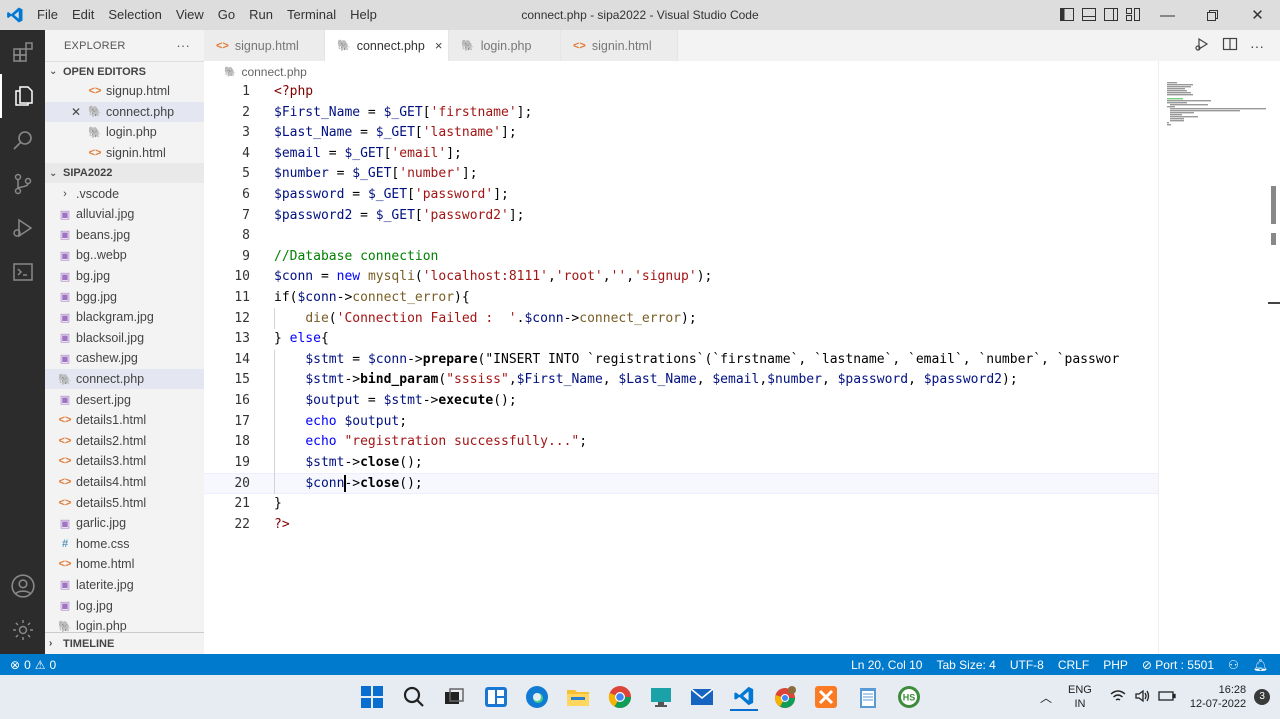 The height and width of the screenshot is (719, 1280). Describe the element at coordinates (22, 184) in the screenshot. I see `source-control-icon` at that location.